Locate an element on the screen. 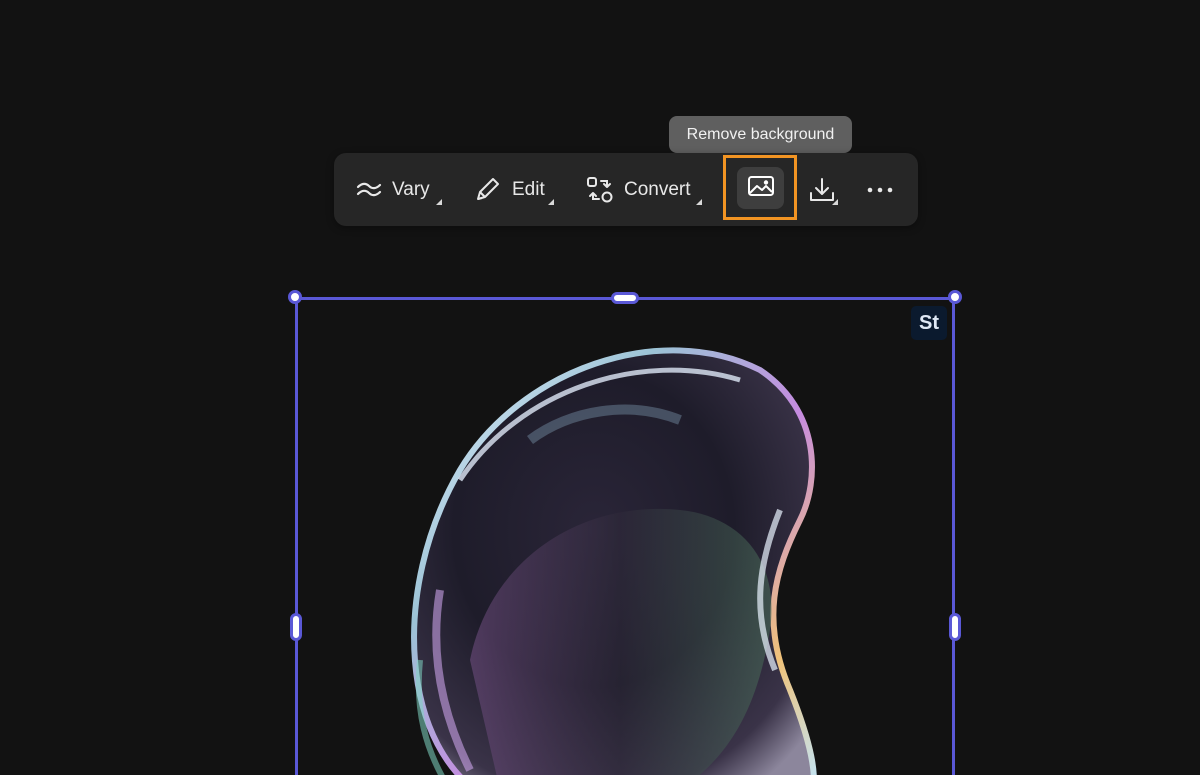  download-caret-icon is located at coordinates (835, 202).